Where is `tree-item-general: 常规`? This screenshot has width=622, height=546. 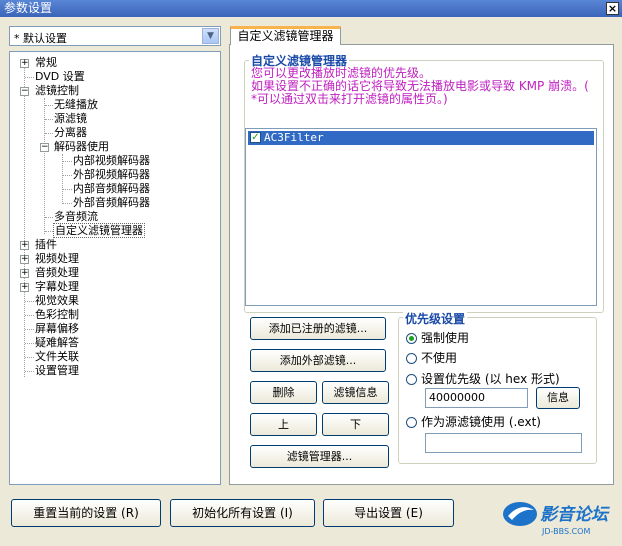 tree-item-general: 常规 is located at coordinates (46, 63).